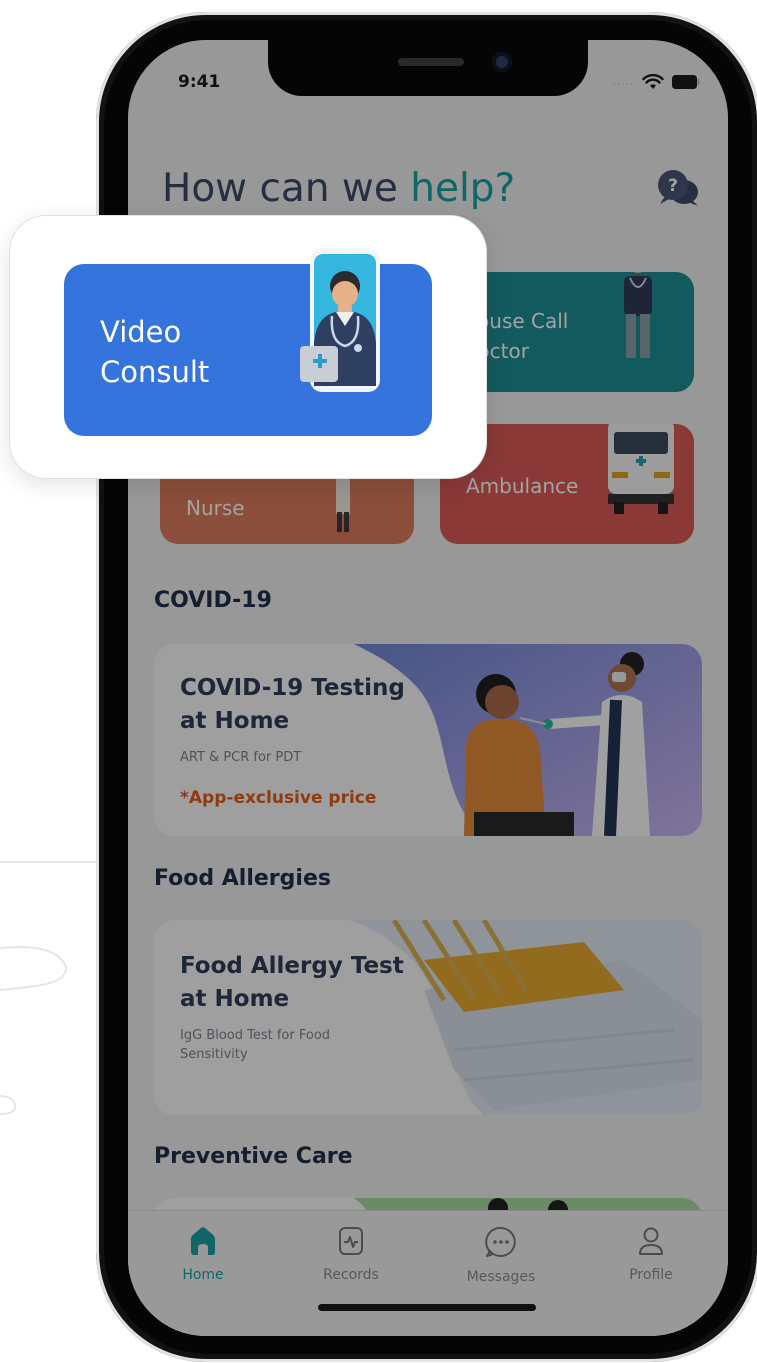 The height and width of the screenshot is (1363, 757). I want to click on tab-home-label: Home, so click(203, 1275).